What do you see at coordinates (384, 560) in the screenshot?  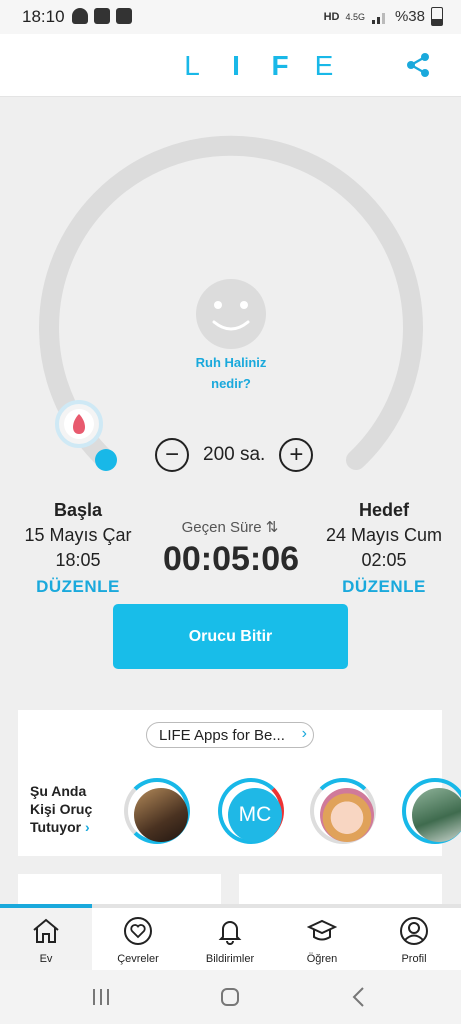 I see `target-time: 02:05` at bounding box center [384, 560].